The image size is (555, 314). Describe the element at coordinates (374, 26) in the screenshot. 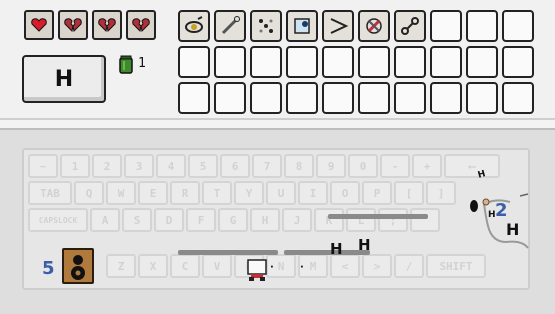

I see `cross-gem-icon` at that location.